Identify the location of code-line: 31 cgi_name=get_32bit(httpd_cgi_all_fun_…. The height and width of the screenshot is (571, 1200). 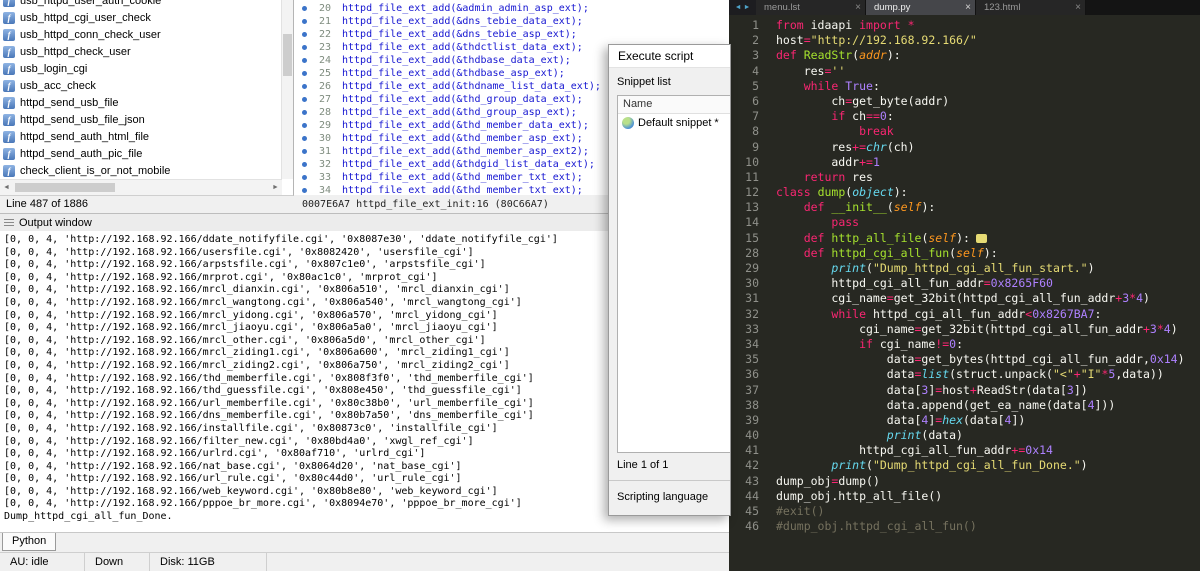
(964, 298).